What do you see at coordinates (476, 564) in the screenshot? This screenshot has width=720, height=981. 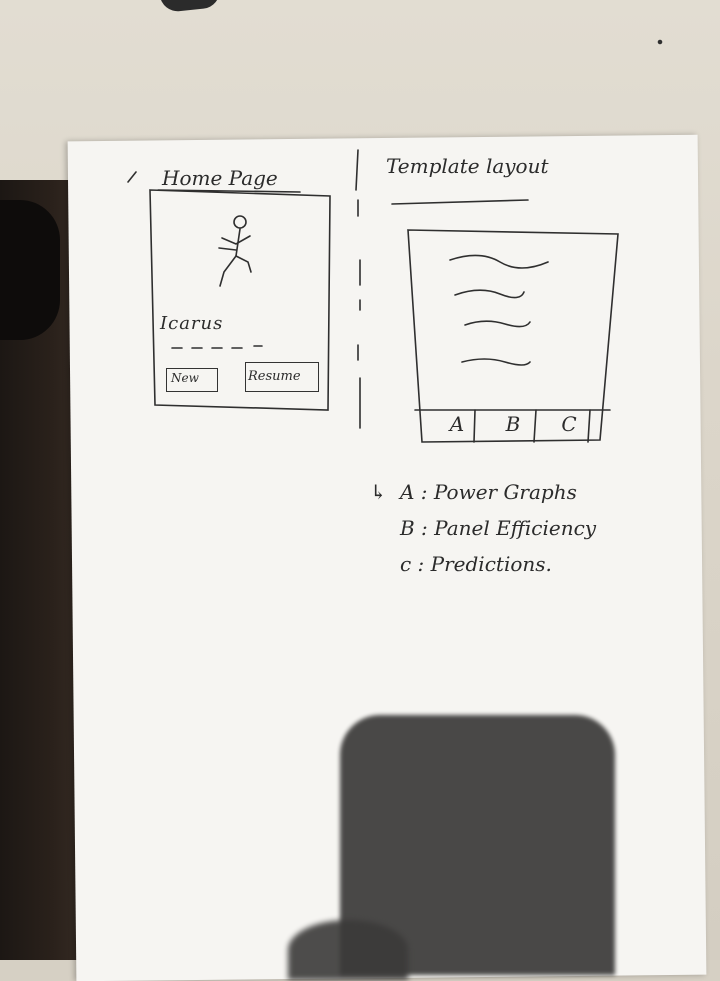 I see `legend-label: c : Predictions.` at bounding box center [476, 564].